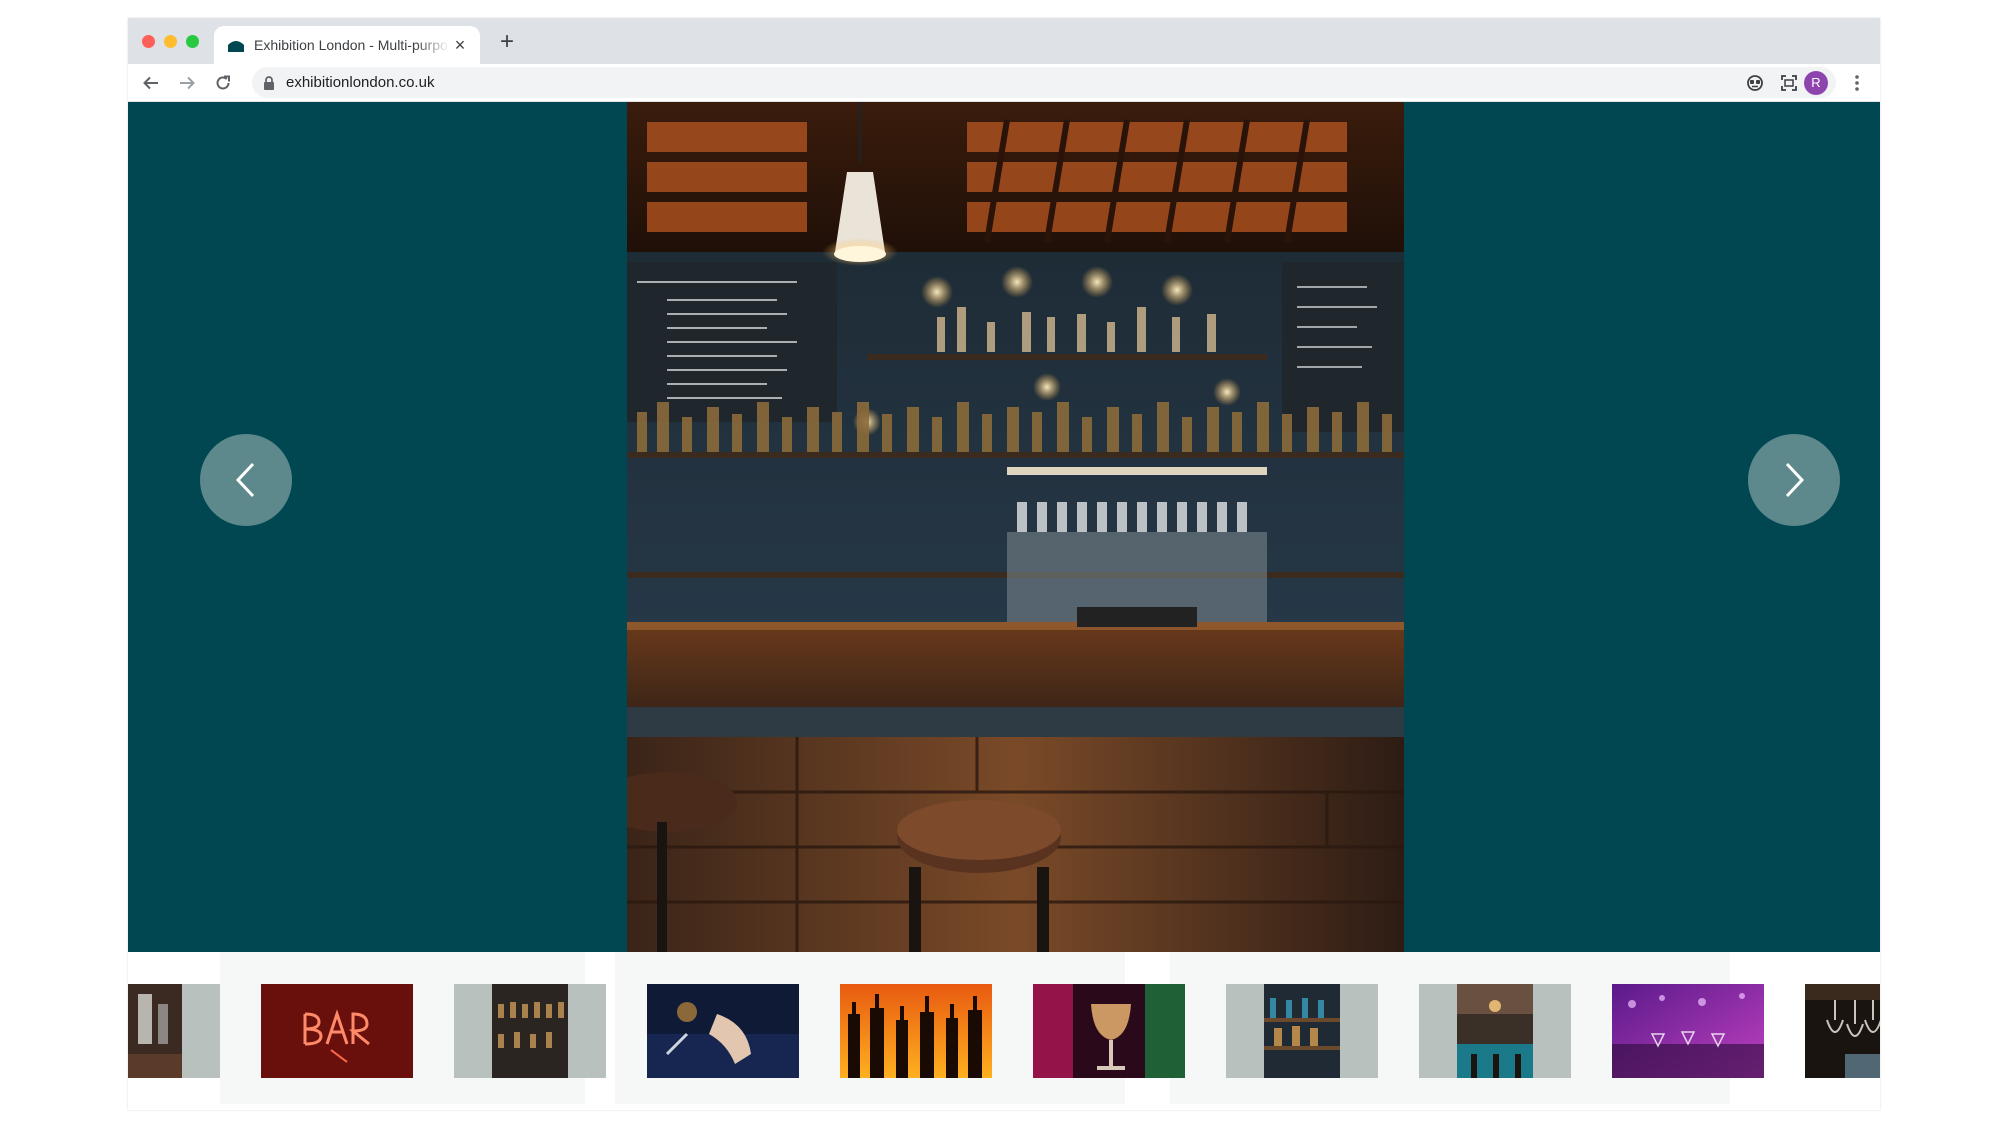  Describe the element at coordinates (352, 45) in the screenshot. I see `tab-title: Exhibition London - Multi-purpose` at that location.